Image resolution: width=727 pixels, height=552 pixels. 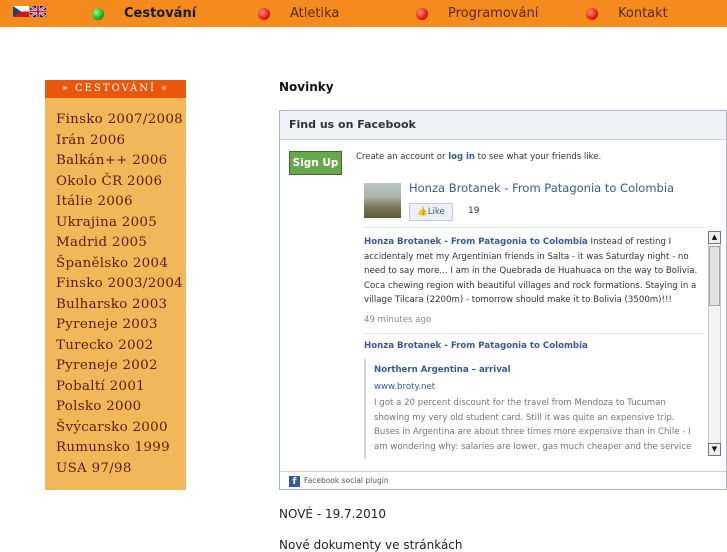 I want to click on facebook-icon: f, so click(x=294, y=481).